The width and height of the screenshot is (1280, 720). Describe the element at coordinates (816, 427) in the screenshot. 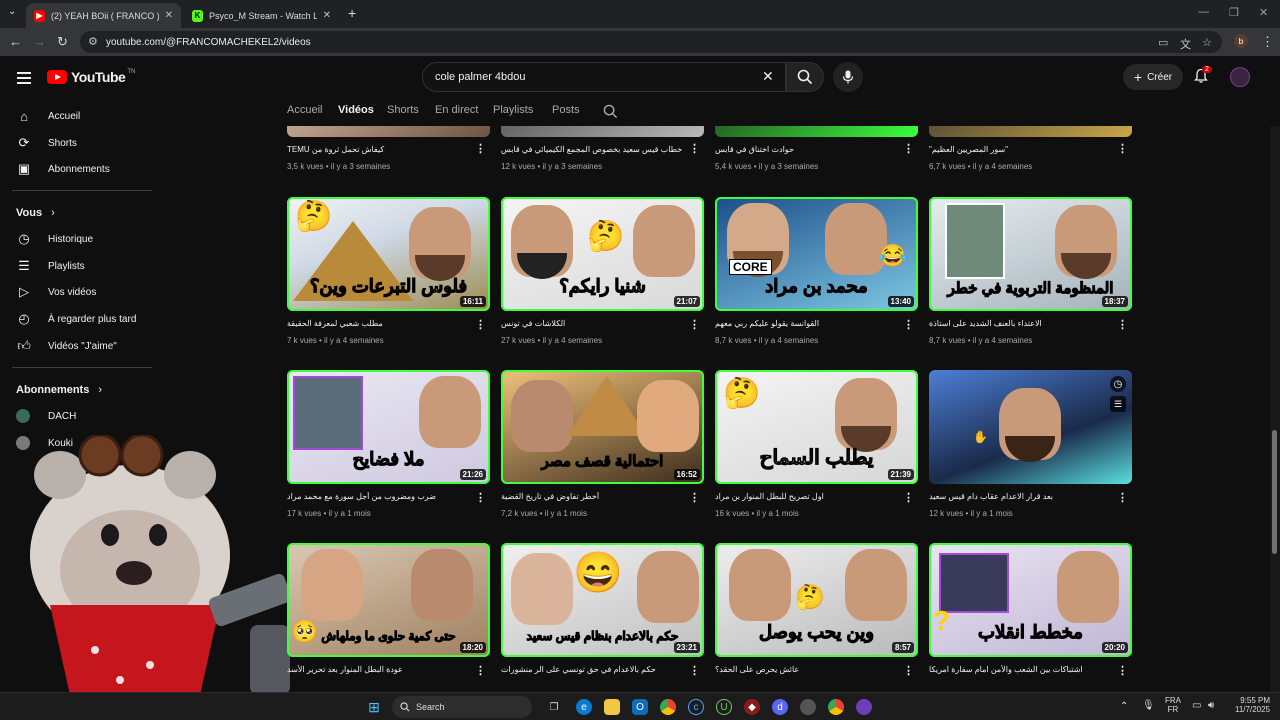

I see `video-thumbnail: 🤔 يطلب السماح 21:39` at that location.